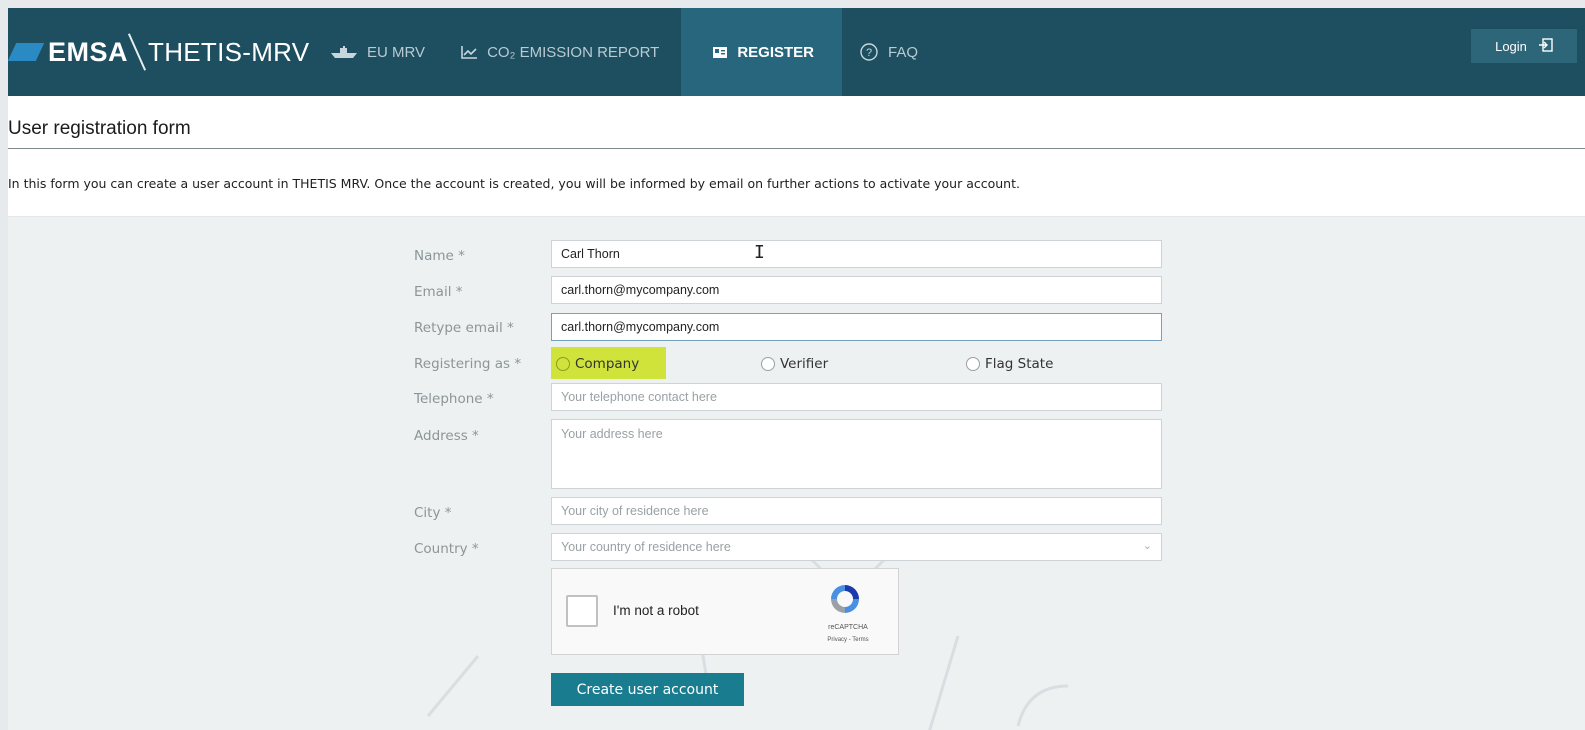 The height and width of the screenshot is (730, 1585). Describe the element at coordinates (229, 51) in the screenshot. I see `brand-app-name: THETIS-MRV` at that location.